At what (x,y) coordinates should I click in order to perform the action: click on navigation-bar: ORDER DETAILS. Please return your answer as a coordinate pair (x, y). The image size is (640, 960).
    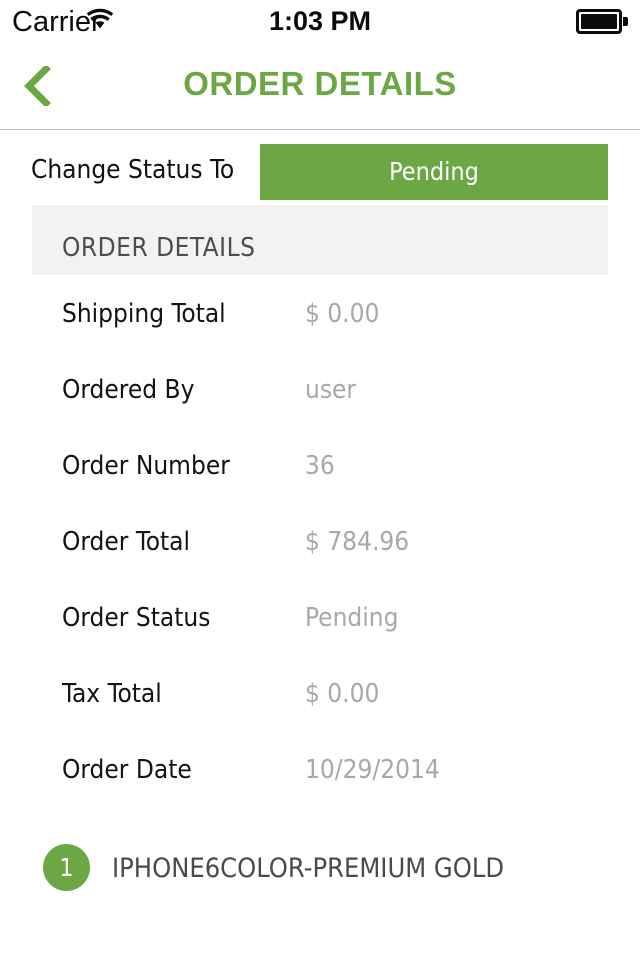
    Looking at the image, I should click on (320, 87).